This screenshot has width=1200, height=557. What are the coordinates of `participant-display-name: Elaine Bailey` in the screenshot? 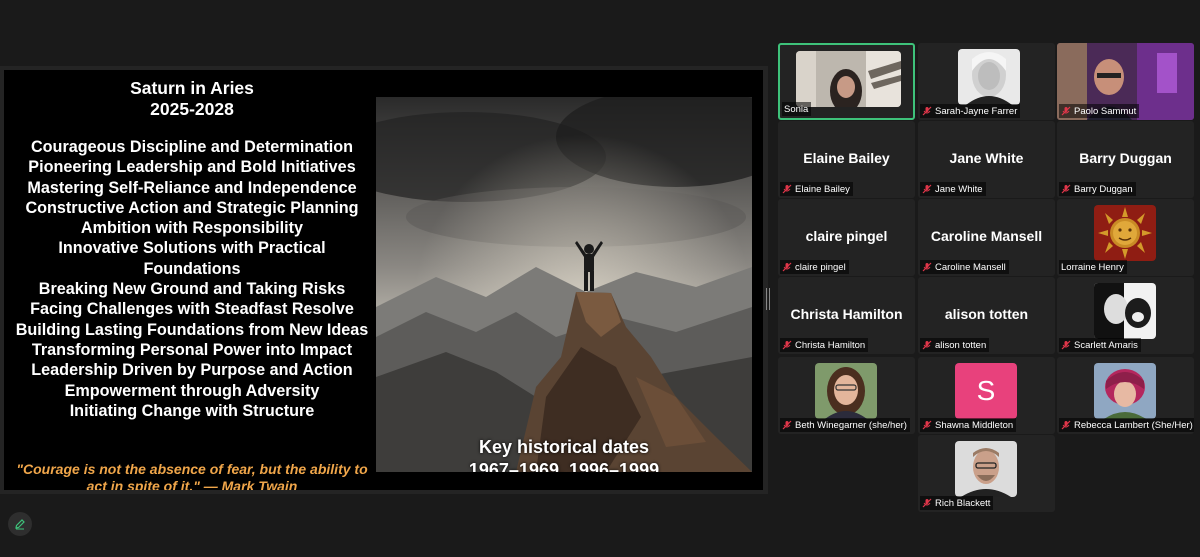 It's located at (846, 158).